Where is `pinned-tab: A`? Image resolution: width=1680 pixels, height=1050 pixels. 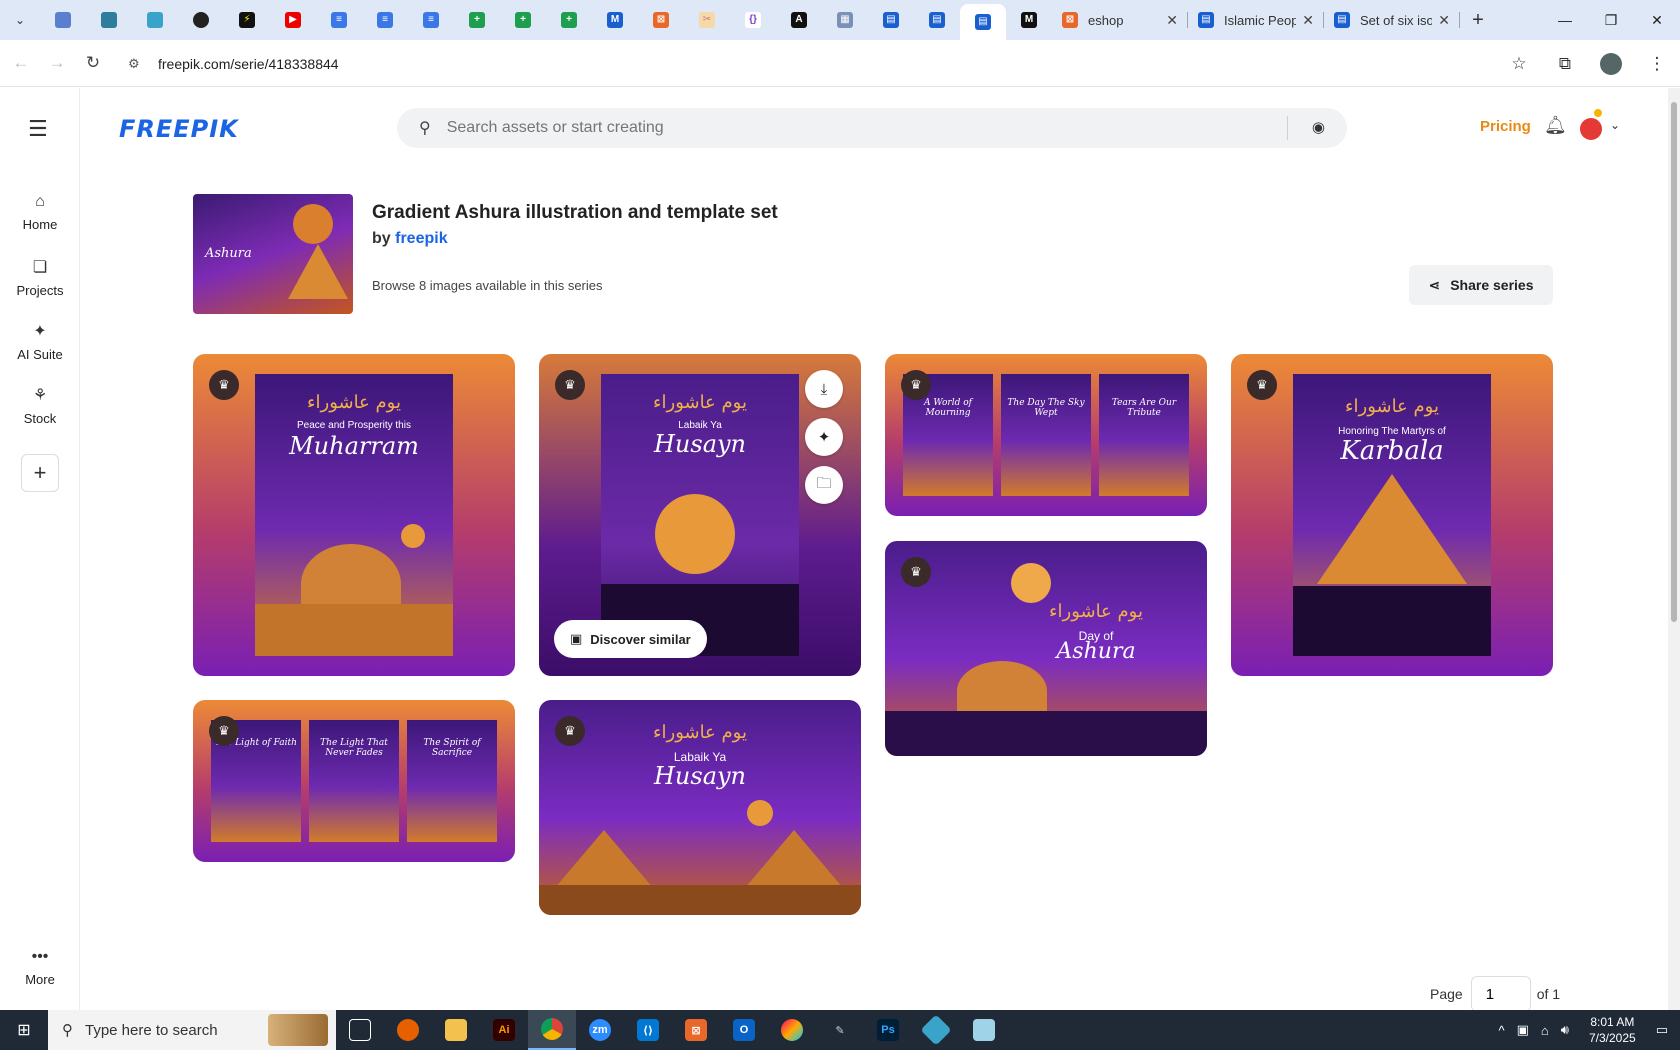
pinned-tab: A is located at coordinates (799, 20).